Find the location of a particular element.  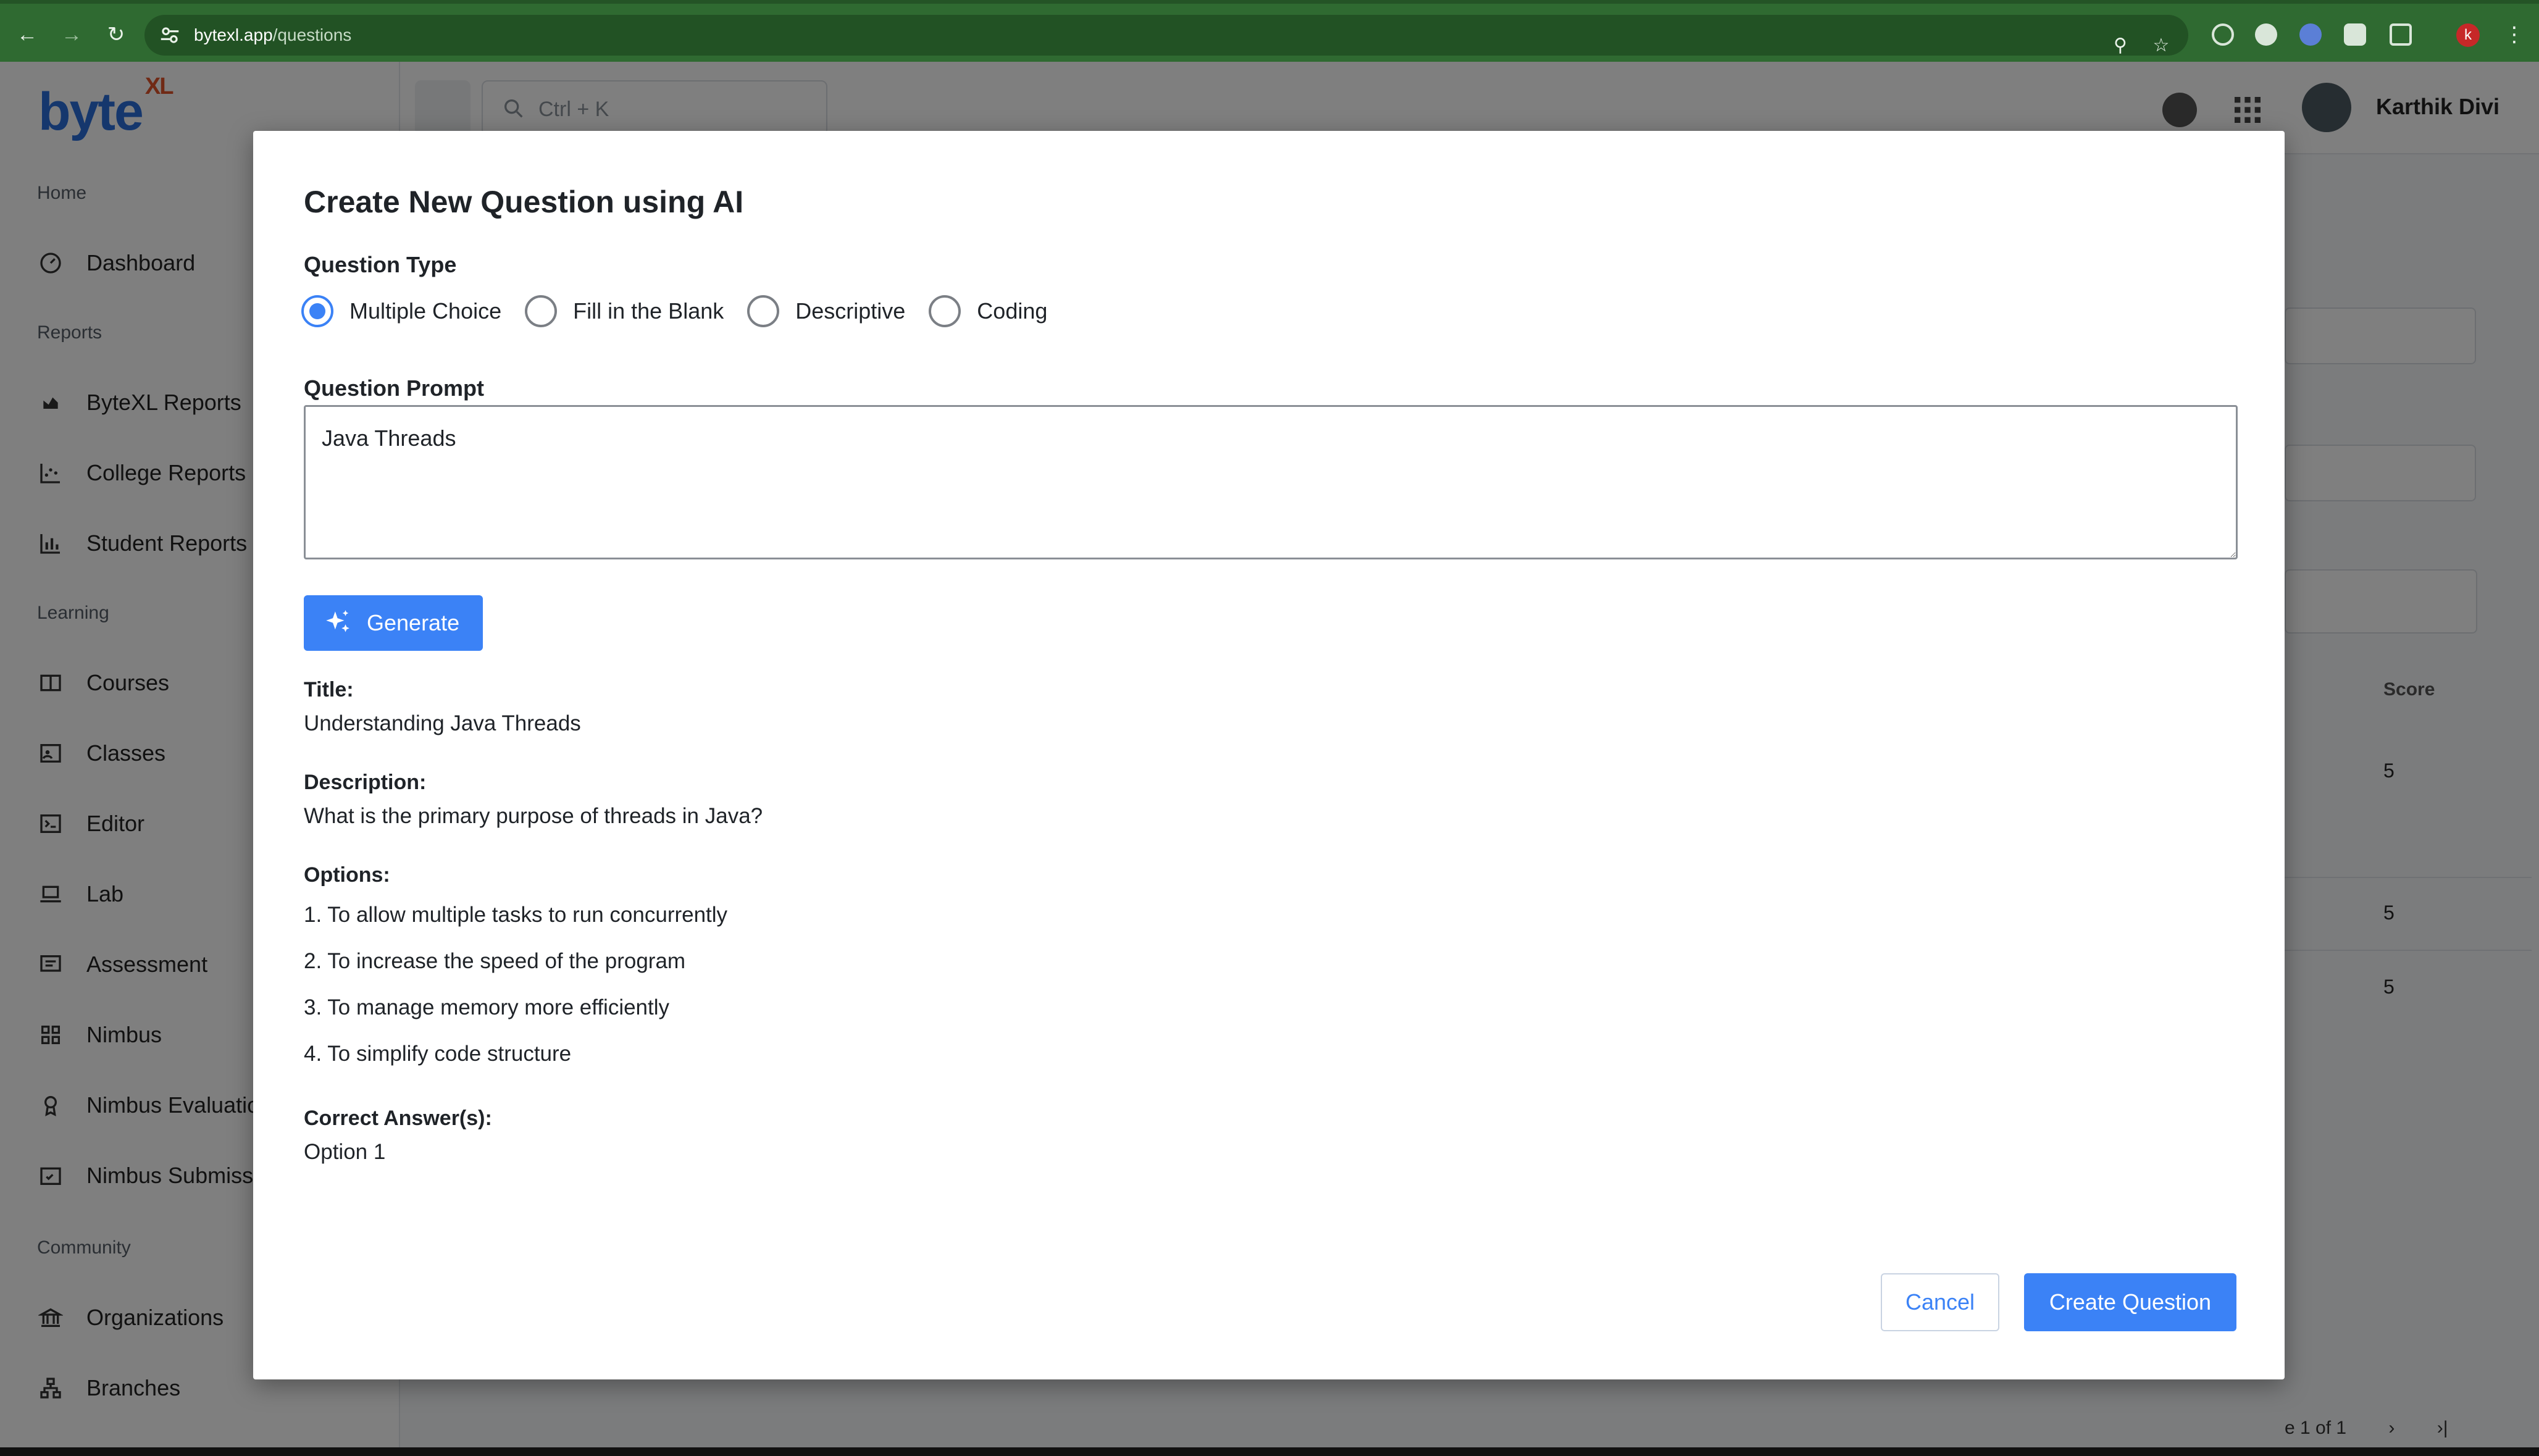

option-item: 3. To manage memory more efficiently is located at coordinates (487, 1007).